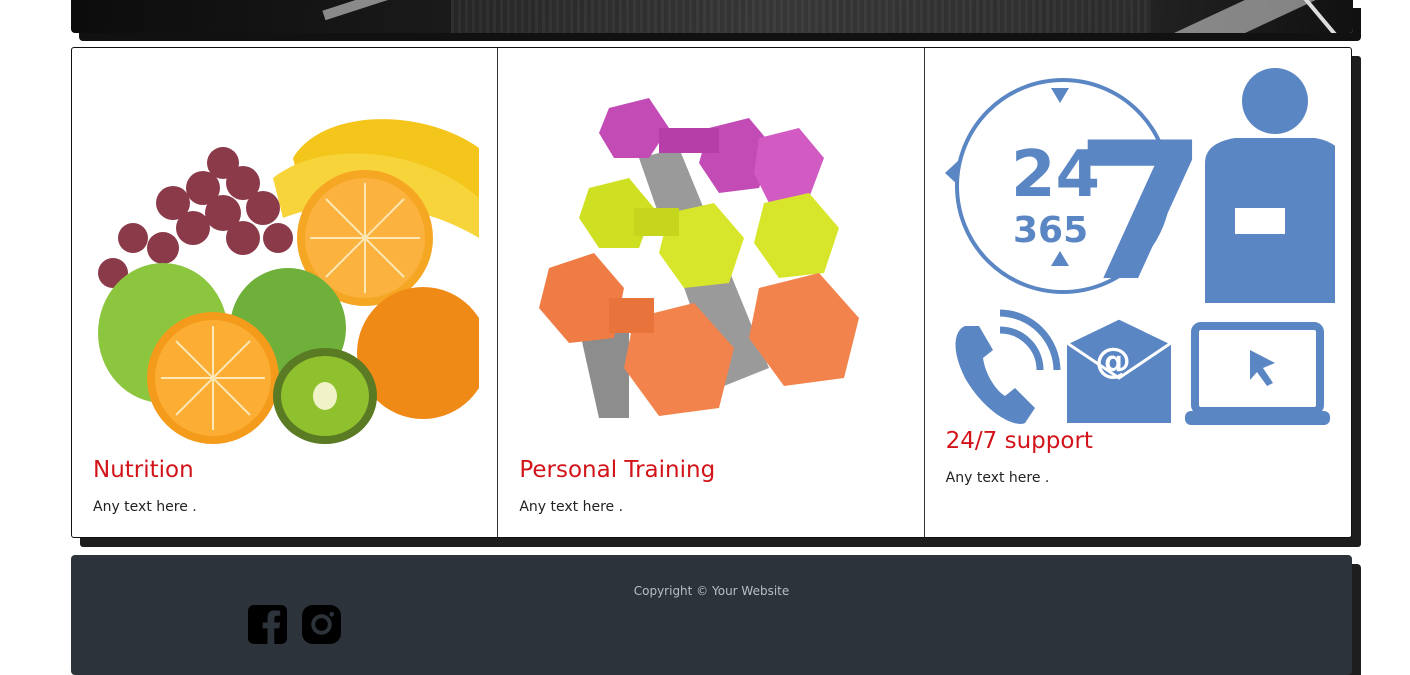  What do you see at coordinates (143, 470) in the screenshot?
I see `card-title: Nutrition` at bounding box center [143, 470].